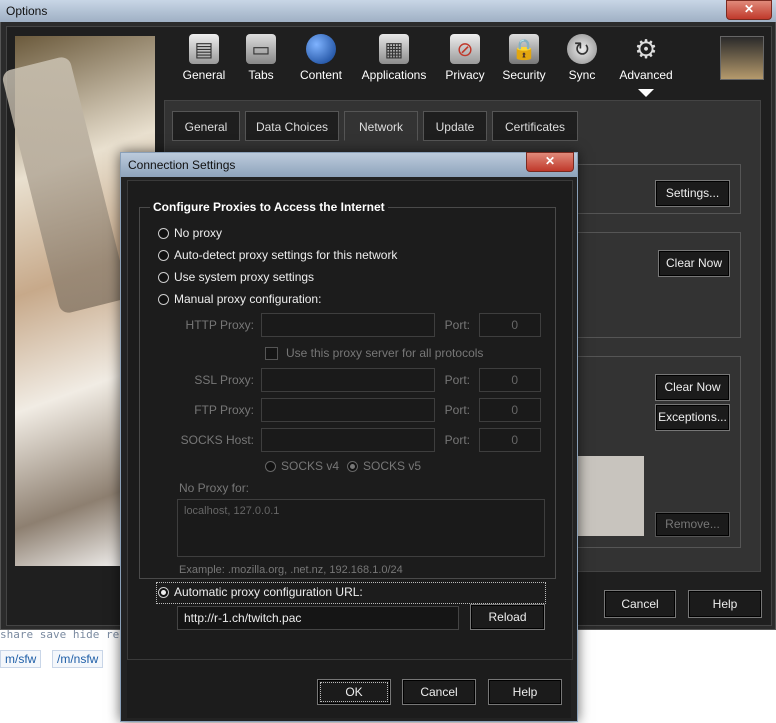  Describe the element at coordinates (535, 126) in the screenshot. I see `tab-certificates: Certificates` at that location.